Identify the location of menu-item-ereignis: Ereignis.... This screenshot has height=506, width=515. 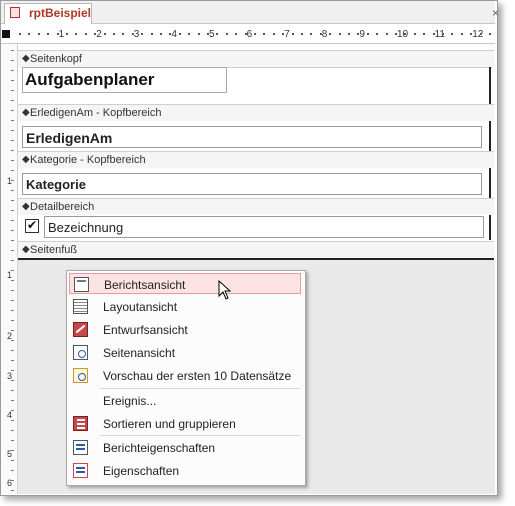
(185, 400).